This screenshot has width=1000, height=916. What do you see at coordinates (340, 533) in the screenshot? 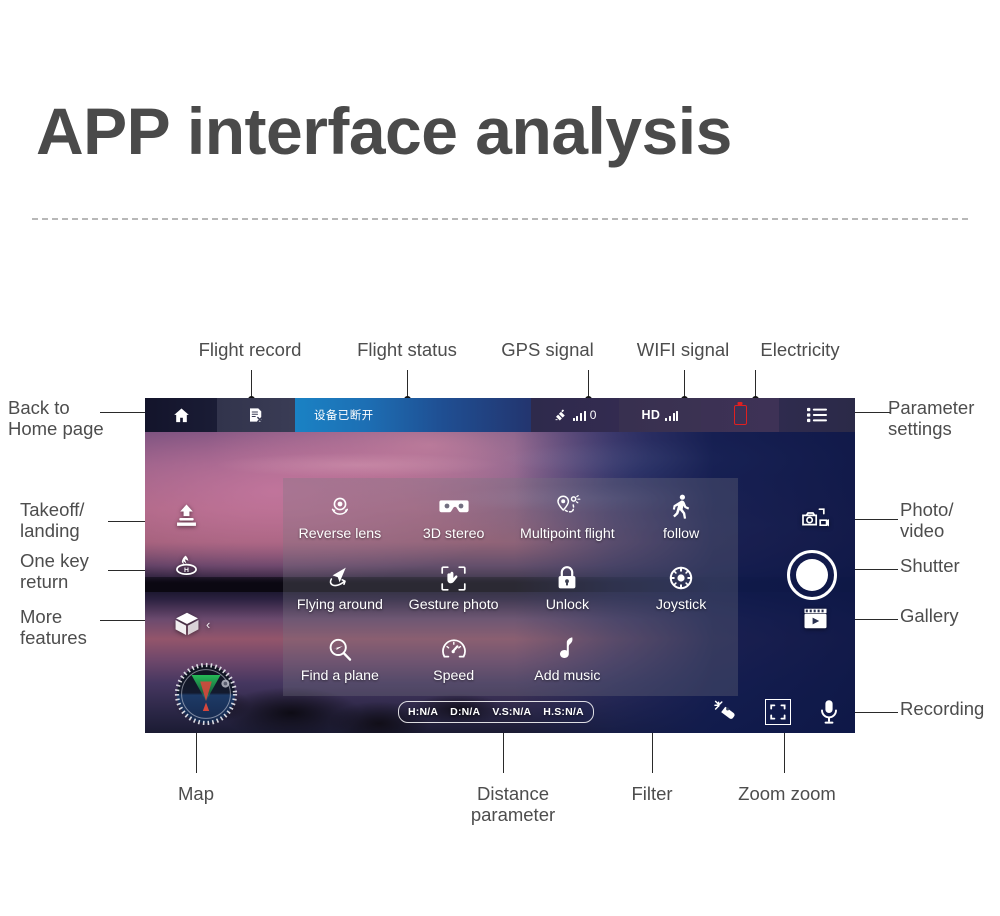
I see `menu-item-label: Reverse lens` at bounding box center [340, 533].